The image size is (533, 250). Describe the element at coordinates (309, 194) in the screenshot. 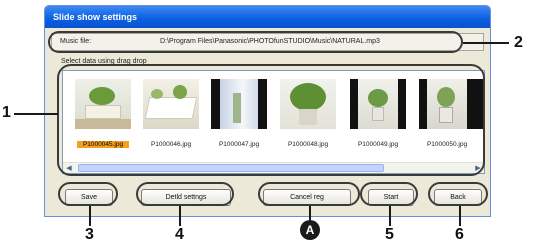

I see `cancel-highlight-oval` at that location.